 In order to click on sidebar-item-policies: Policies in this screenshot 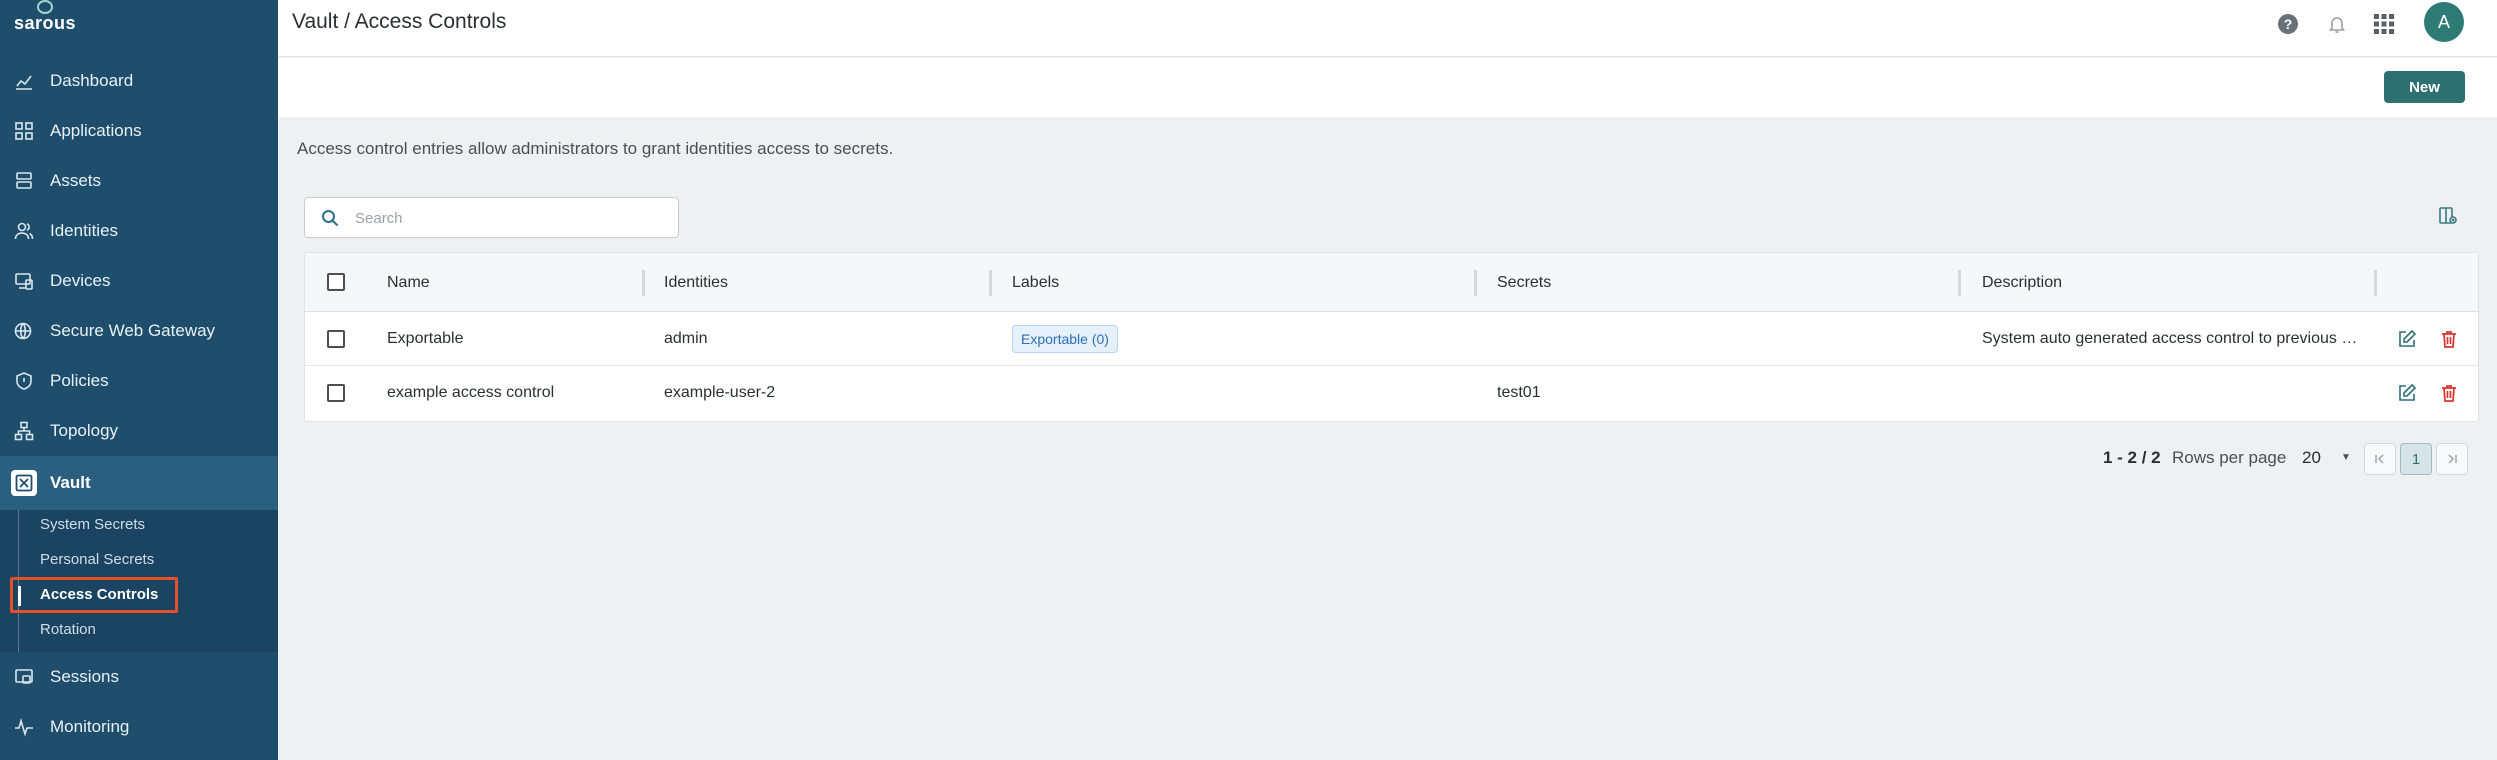, I will do `click(139, 381)`.